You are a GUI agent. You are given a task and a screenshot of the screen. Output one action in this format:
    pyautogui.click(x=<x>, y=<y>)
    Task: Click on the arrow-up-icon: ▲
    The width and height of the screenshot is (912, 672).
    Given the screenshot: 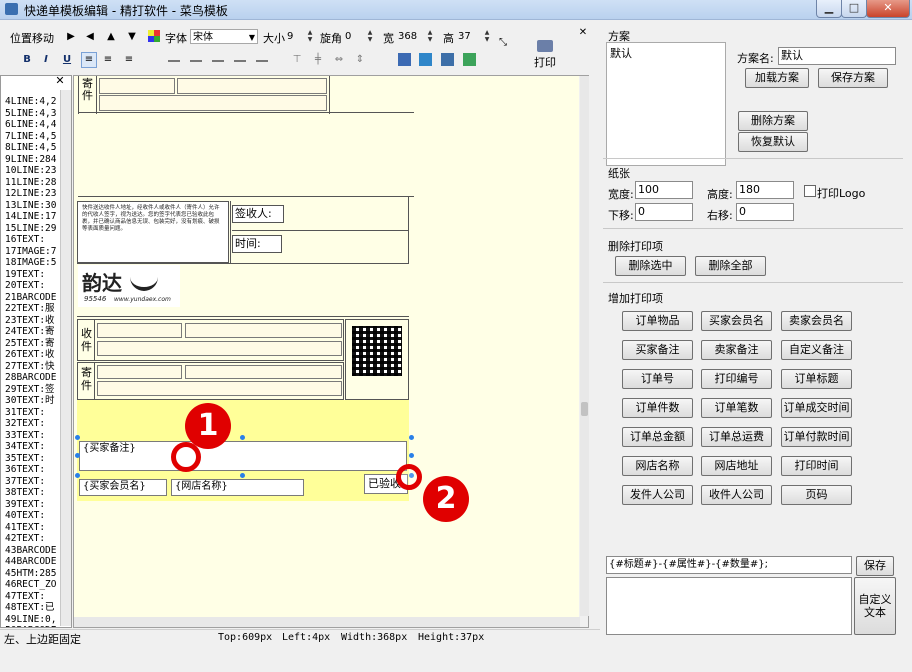 What is the action you would take?
    pyautogui.click(x=111, y=37)
    